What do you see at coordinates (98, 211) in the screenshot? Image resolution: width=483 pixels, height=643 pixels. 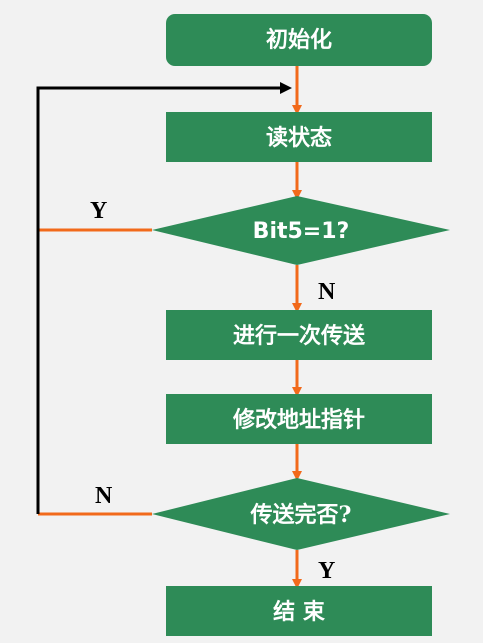 I see `label-bit5-yes: Y` at bounding box center [98, 211].